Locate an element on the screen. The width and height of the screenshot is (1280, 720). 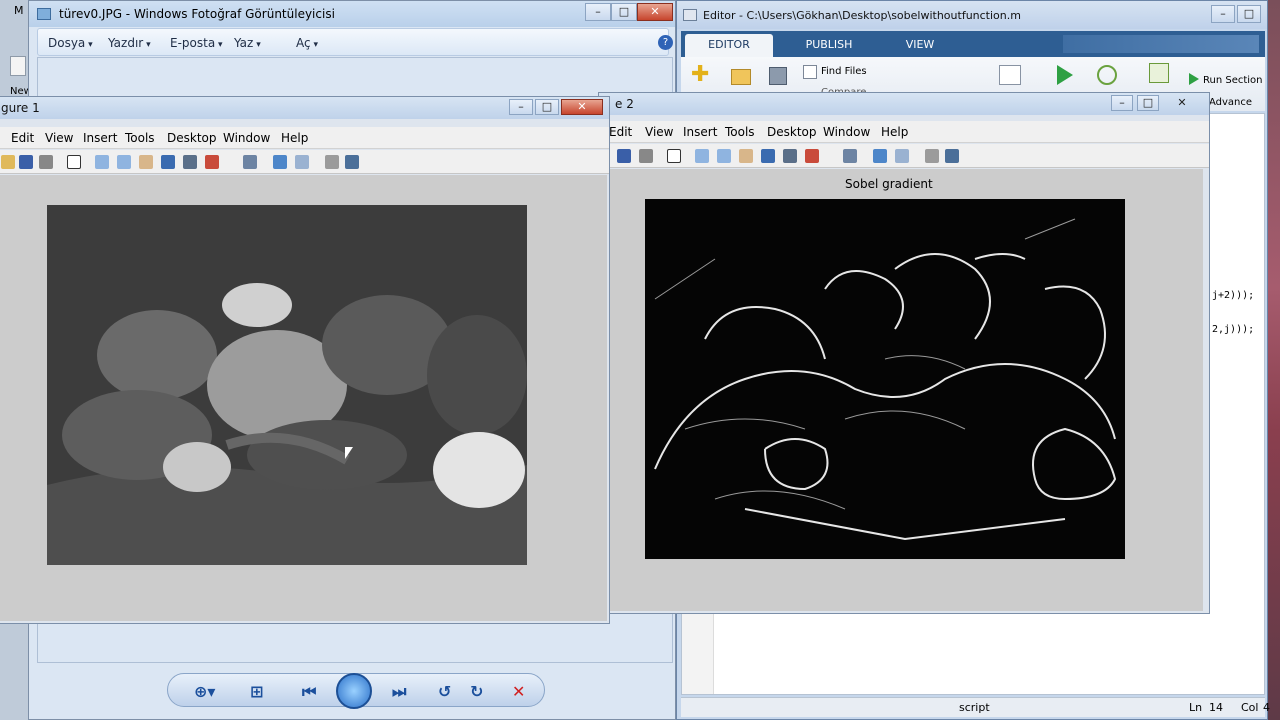
fig2-menu-edit: Edit is located at coordinates (620, 132).